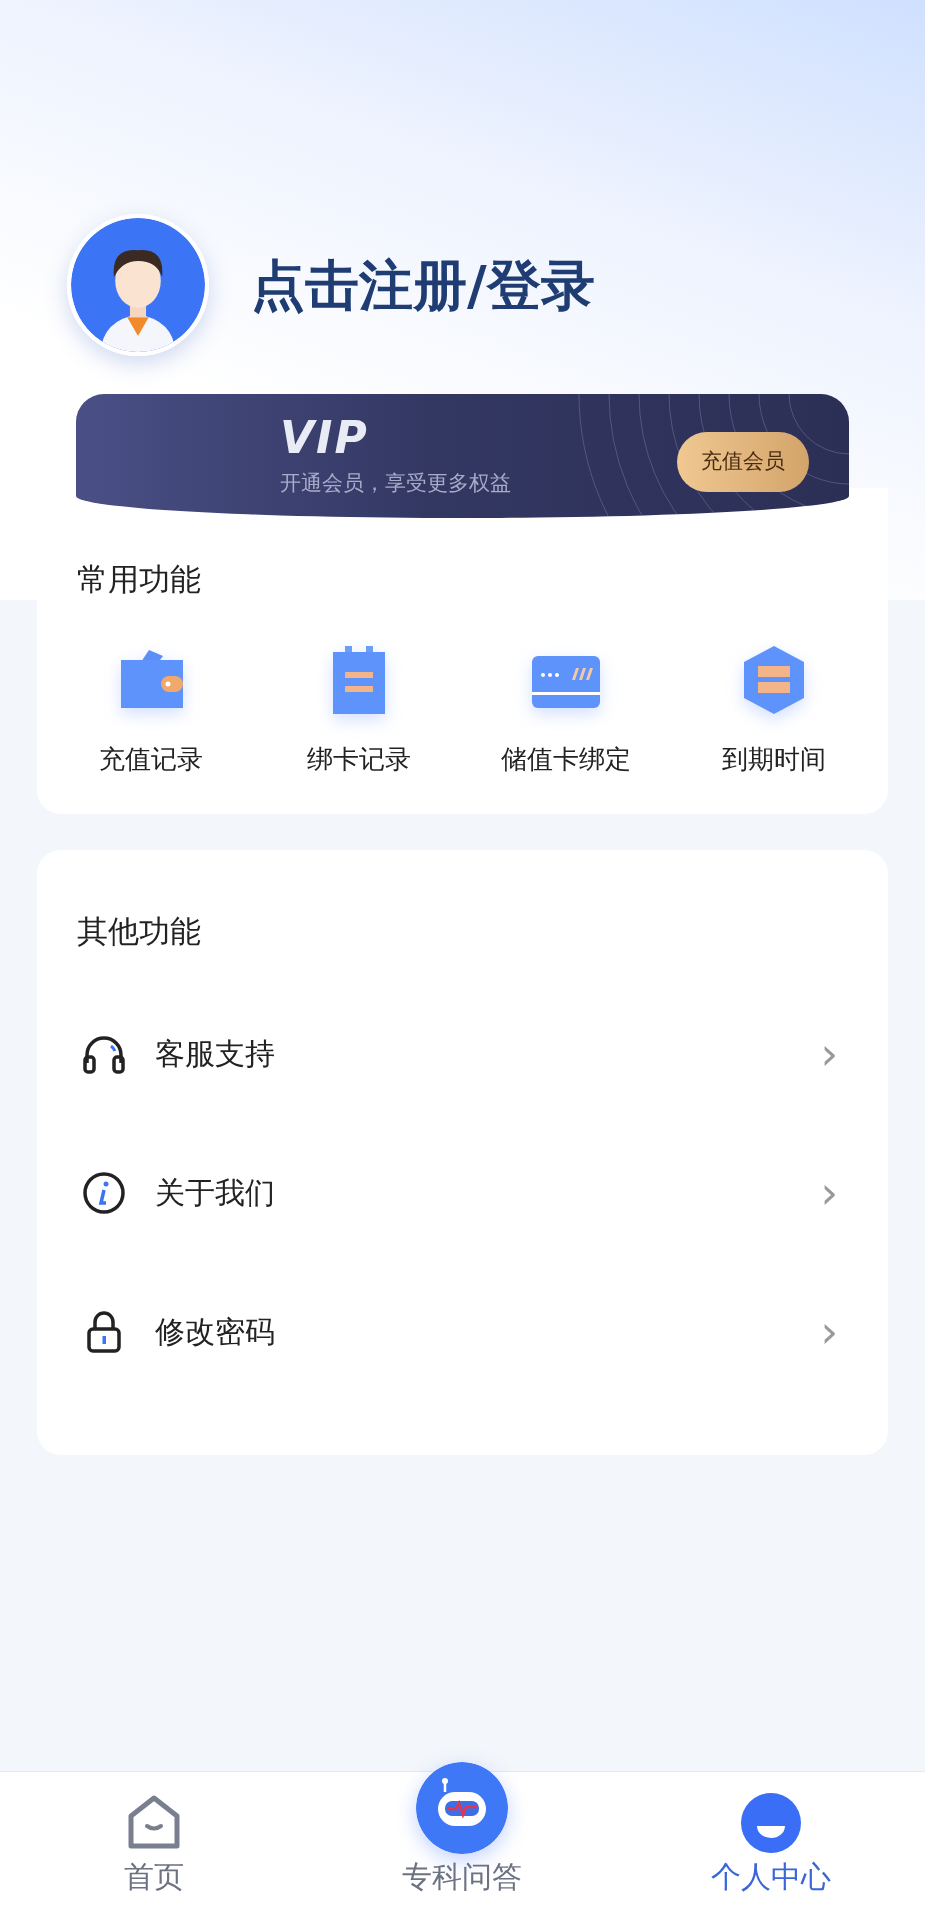 This screenshot has width=925, height=1920. What do you see at coordinates (151, 710) in the screenshot?
I see `function-item: 充值记录` at bounding box center [151, 710].